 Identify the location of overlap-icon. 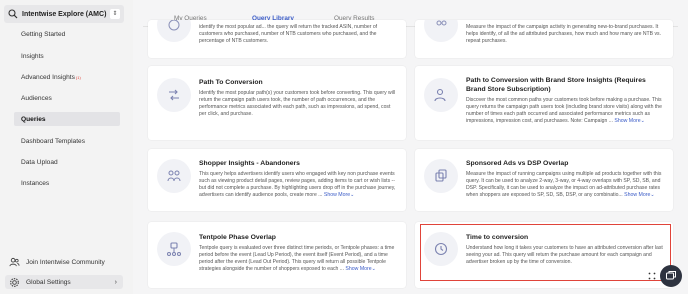
(441, 175).